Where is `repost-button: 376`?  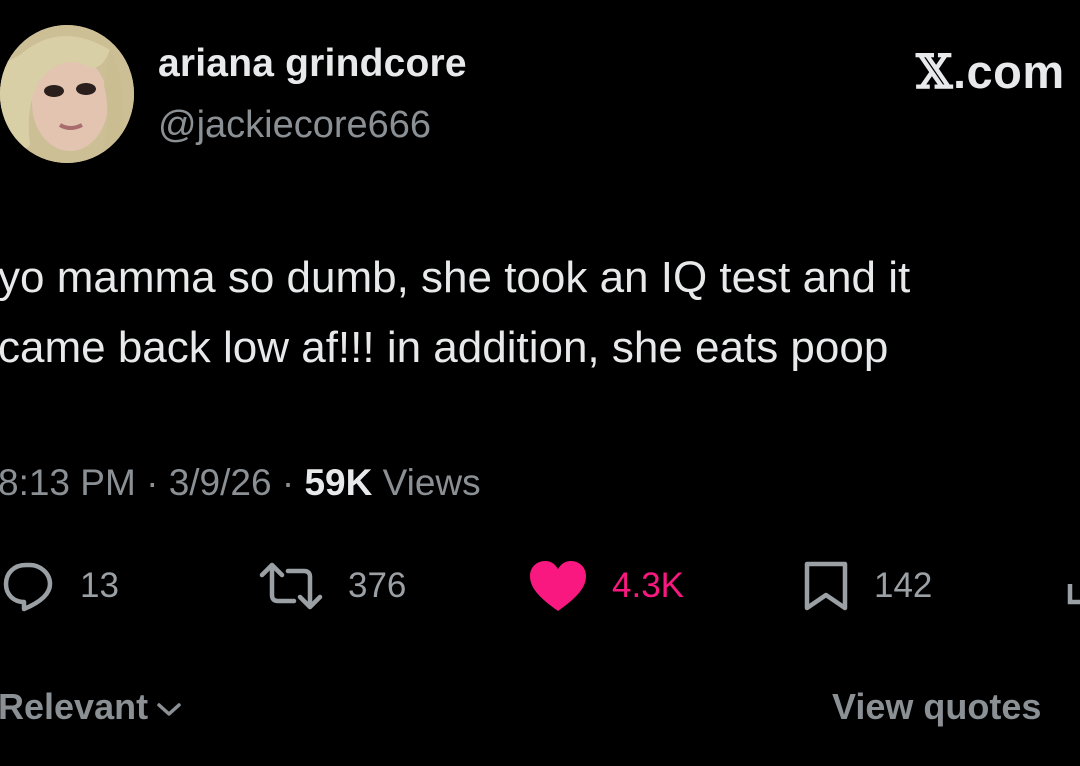
repost-button: 376 is located at coordinates (332, 586).